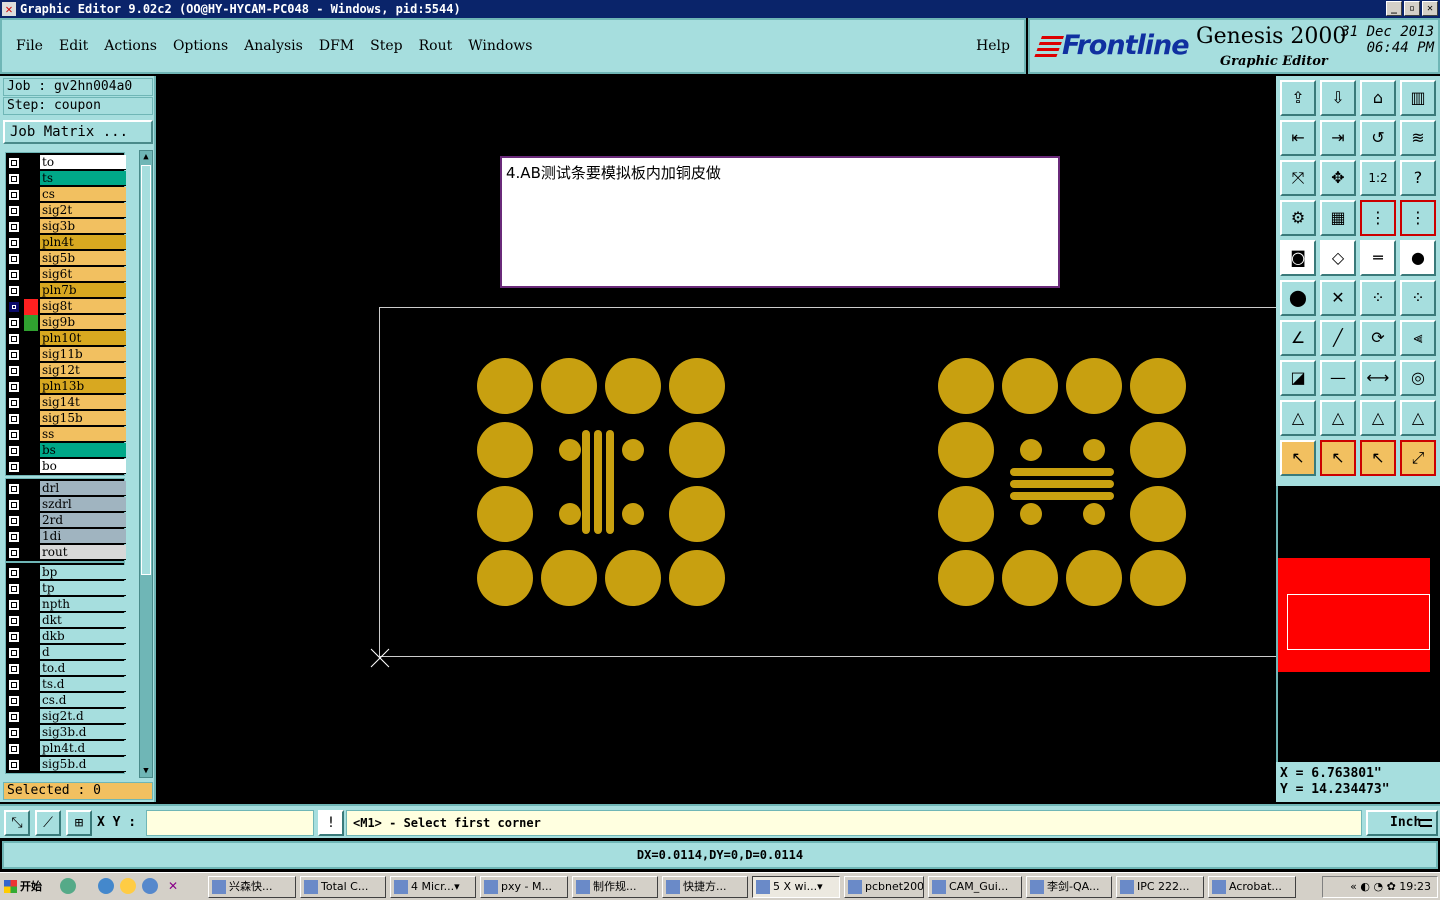 This screenshot has width=1440, height=900. Describe the element at coordinates (83, 716) in the screenshot. I see `layer-name: sig2t.d` at that location.